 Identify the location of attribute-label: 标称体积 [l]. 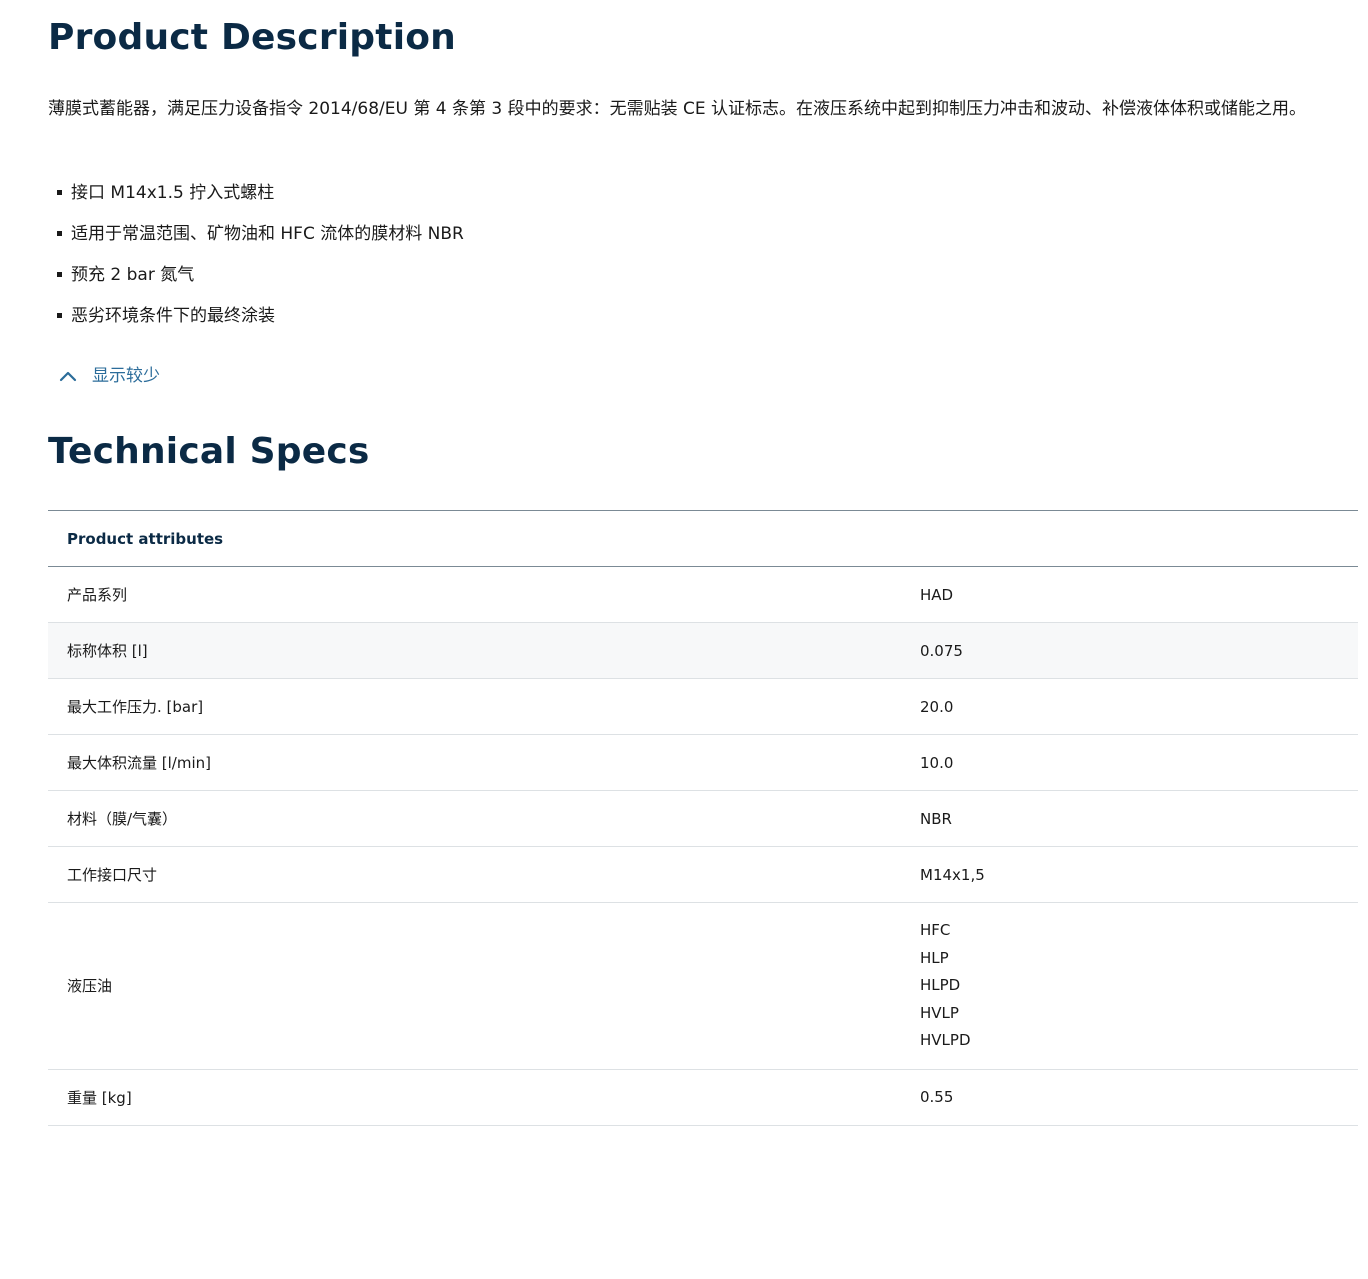
(107, 651).